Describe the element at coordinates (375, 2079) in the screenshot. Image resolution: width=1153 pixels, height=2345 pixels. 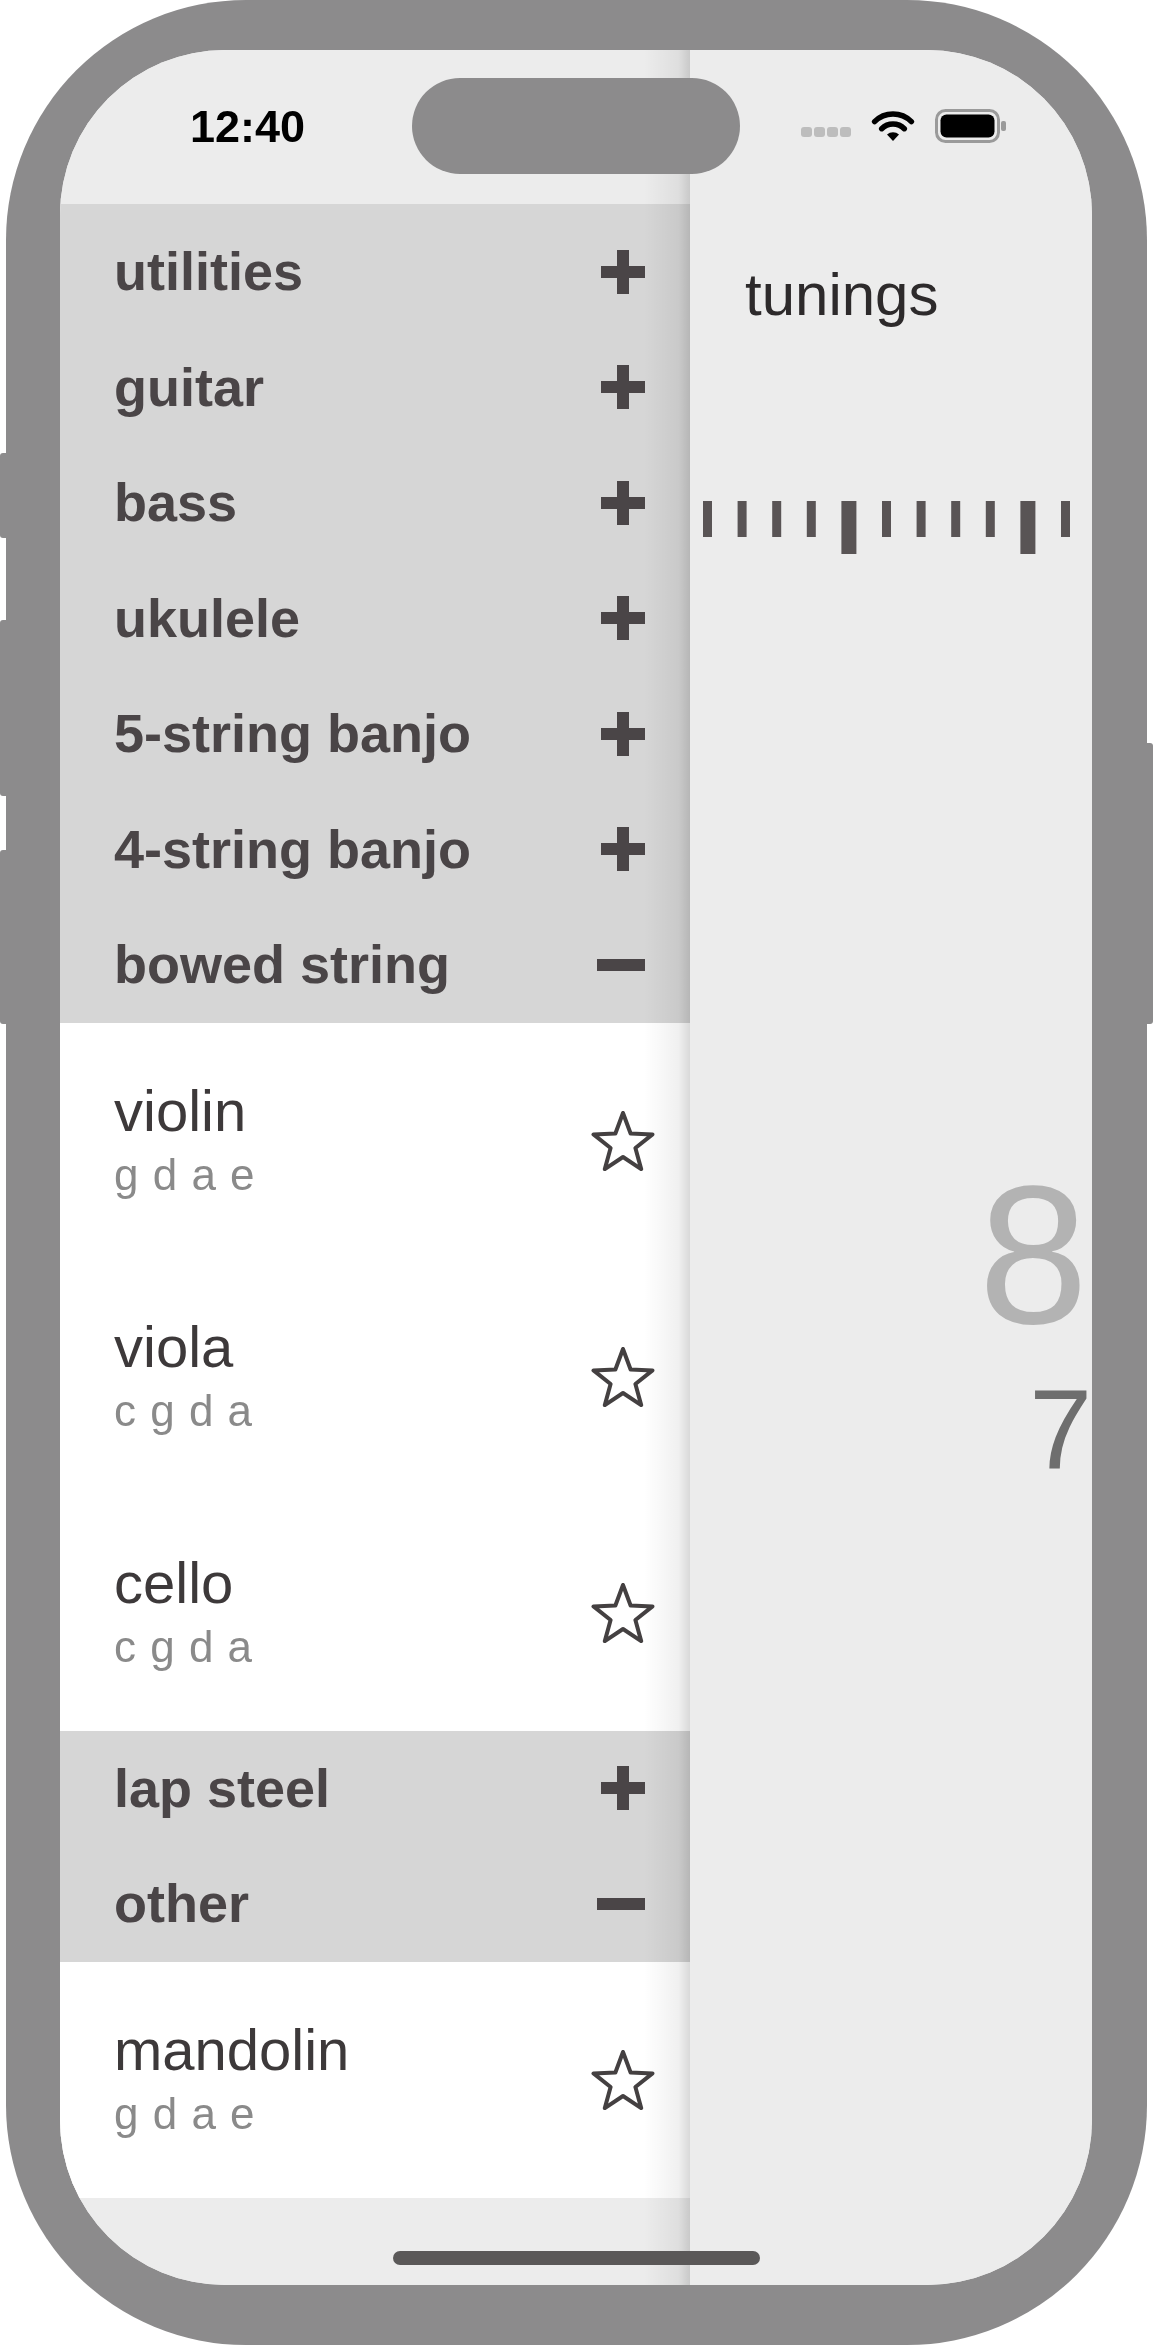
I see `tuning-row: mandolin g d a e` at that location.